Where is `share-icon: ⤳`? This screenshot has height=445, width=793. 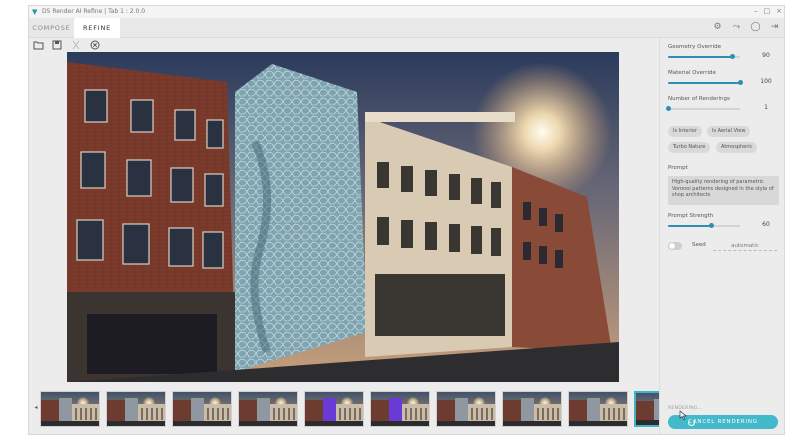
share-icon: ⤳ is located at coordinates (736, 27).